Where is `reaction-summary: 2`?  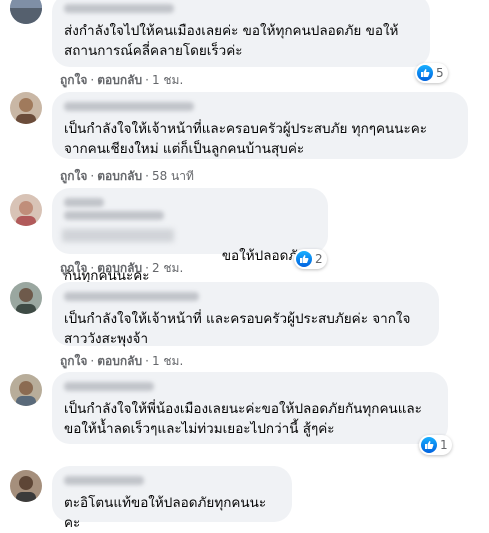
reaction-summary: 2 is located at coordinates (310, 259).